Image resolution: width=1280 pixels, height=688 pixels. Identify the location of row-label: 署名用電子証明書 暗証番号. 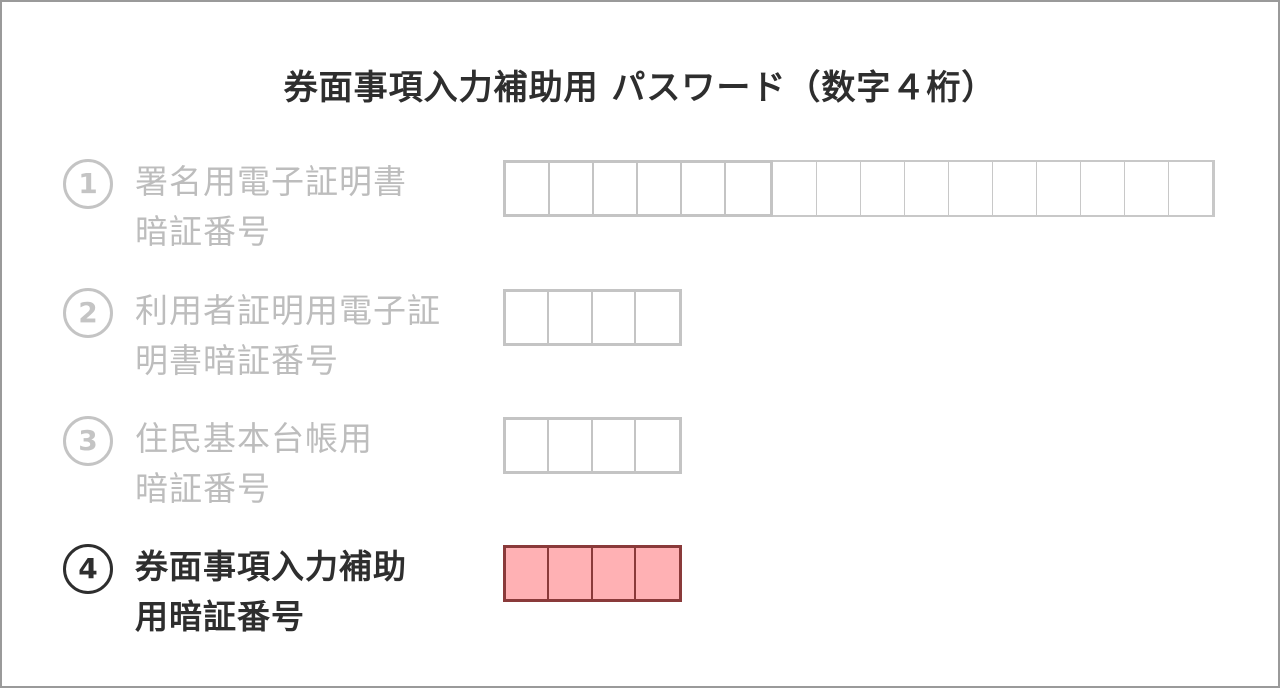
(305, 207).